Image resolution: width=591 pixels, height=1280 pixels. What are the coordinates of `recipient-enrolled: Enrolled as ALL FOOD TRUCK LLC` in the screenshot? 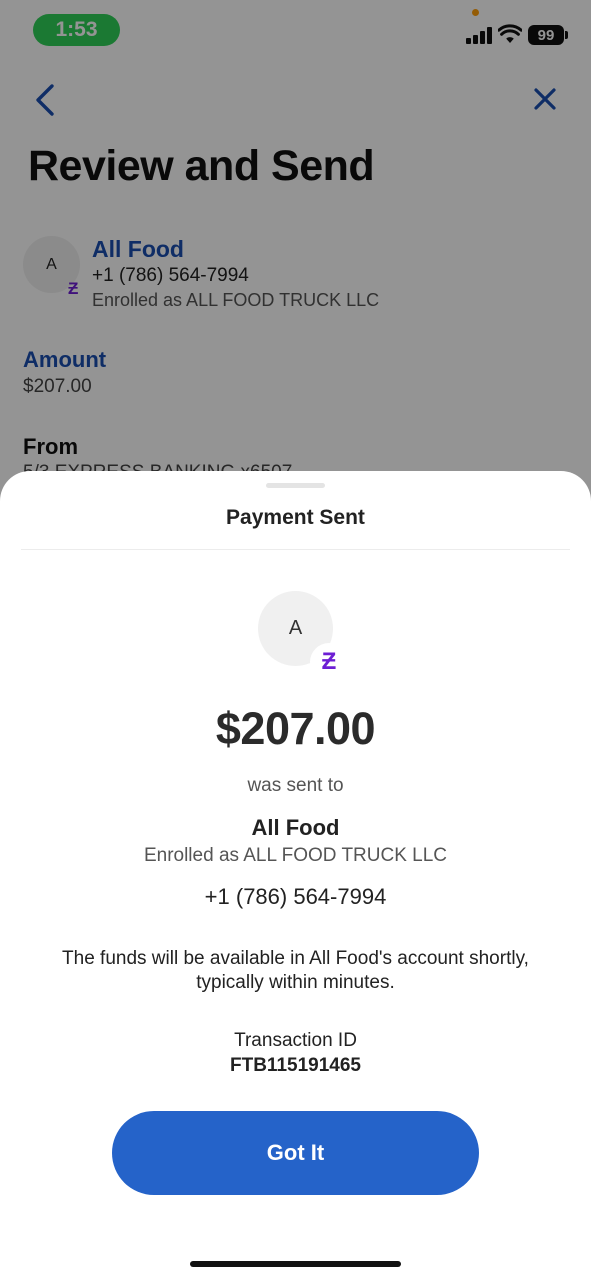 It's located at (295, 855).